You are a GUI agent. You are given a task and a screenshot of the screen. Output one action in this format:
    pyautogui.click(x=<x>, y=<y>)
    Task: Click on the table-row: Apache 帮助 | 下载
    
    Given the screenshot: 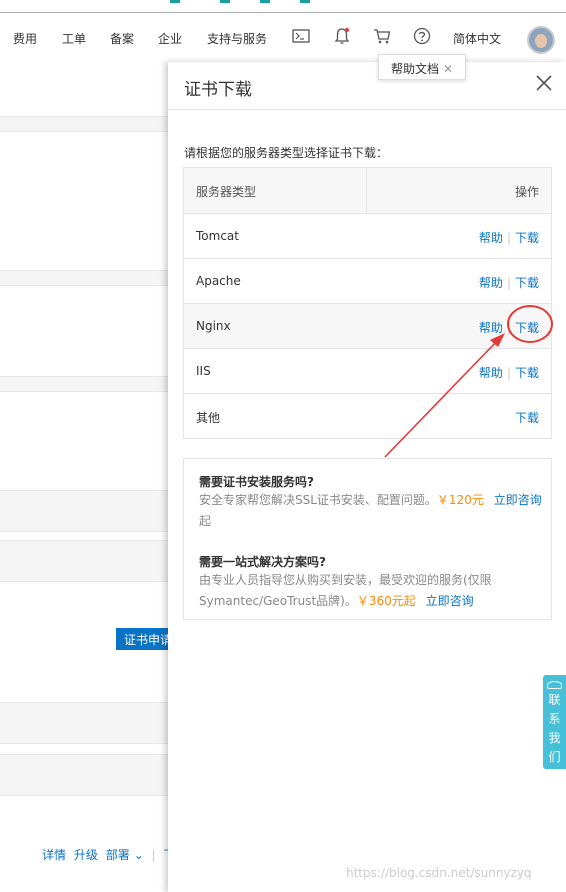 What is the action you would take?
    pyautogui.click(x=367, y=280)
    